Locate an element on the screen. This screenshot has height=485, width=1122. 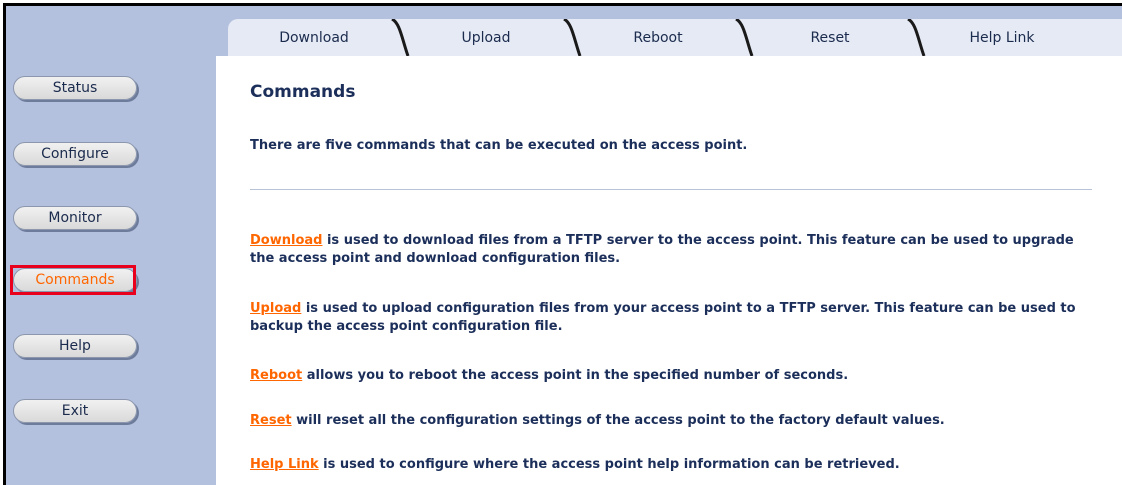
tab-reset: Reset is located at coordinates (835, 37).